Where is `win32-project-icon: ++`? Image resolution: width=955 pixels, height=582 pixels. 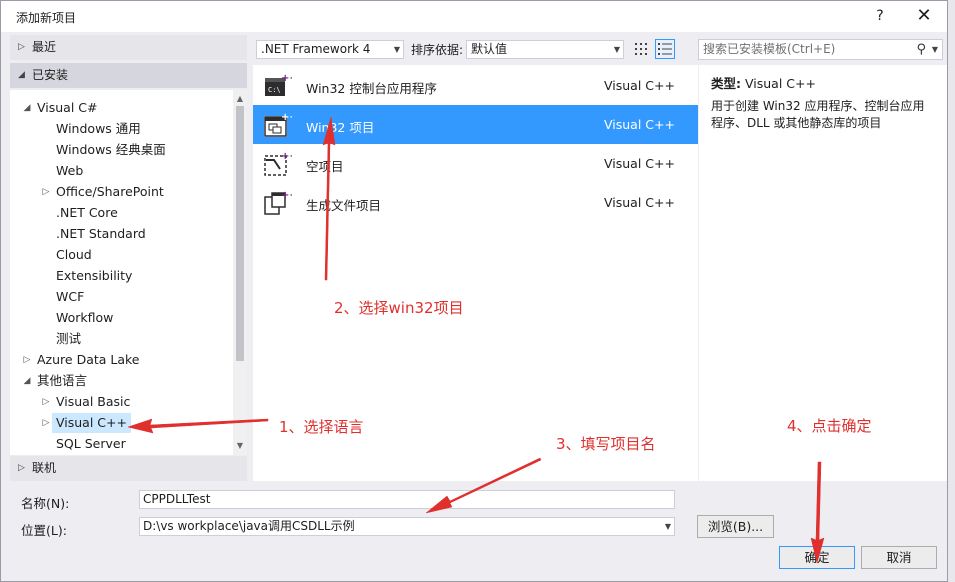
win32-project-icon: ++ is located at coordinates (280, 125).